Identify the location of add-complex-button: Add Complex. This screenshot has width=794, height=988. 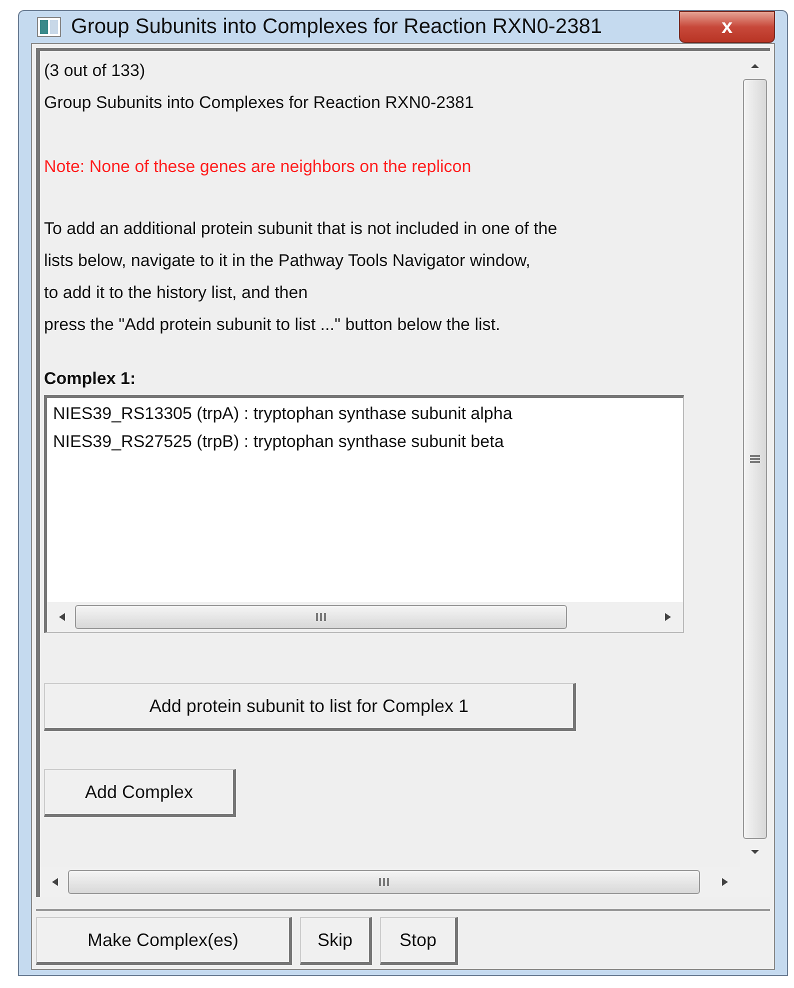
(140, 793).